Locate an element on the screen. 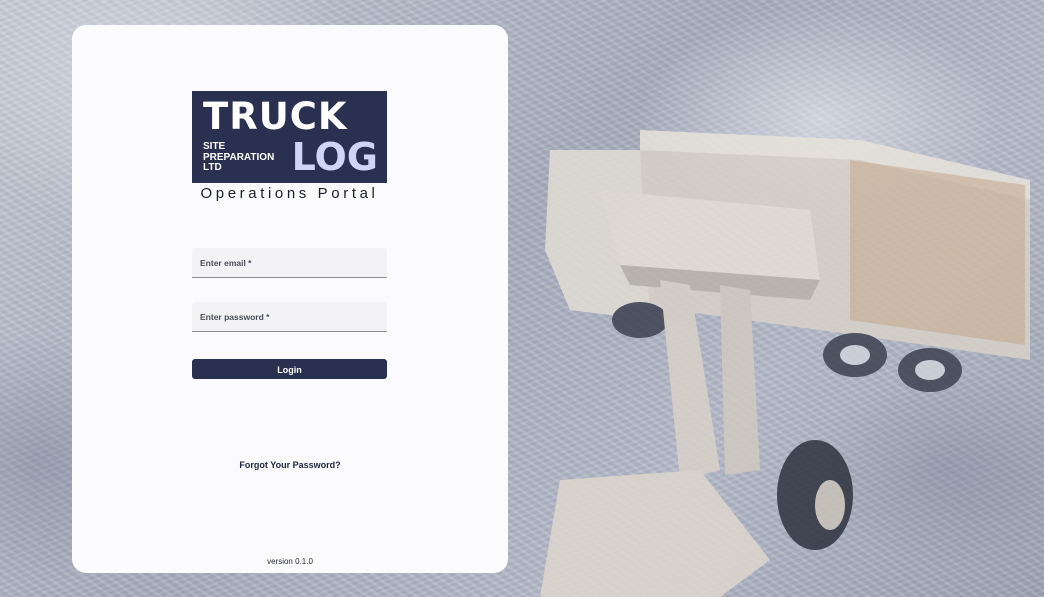  logo-log-text: LOG is located at coordinates (334, 157).